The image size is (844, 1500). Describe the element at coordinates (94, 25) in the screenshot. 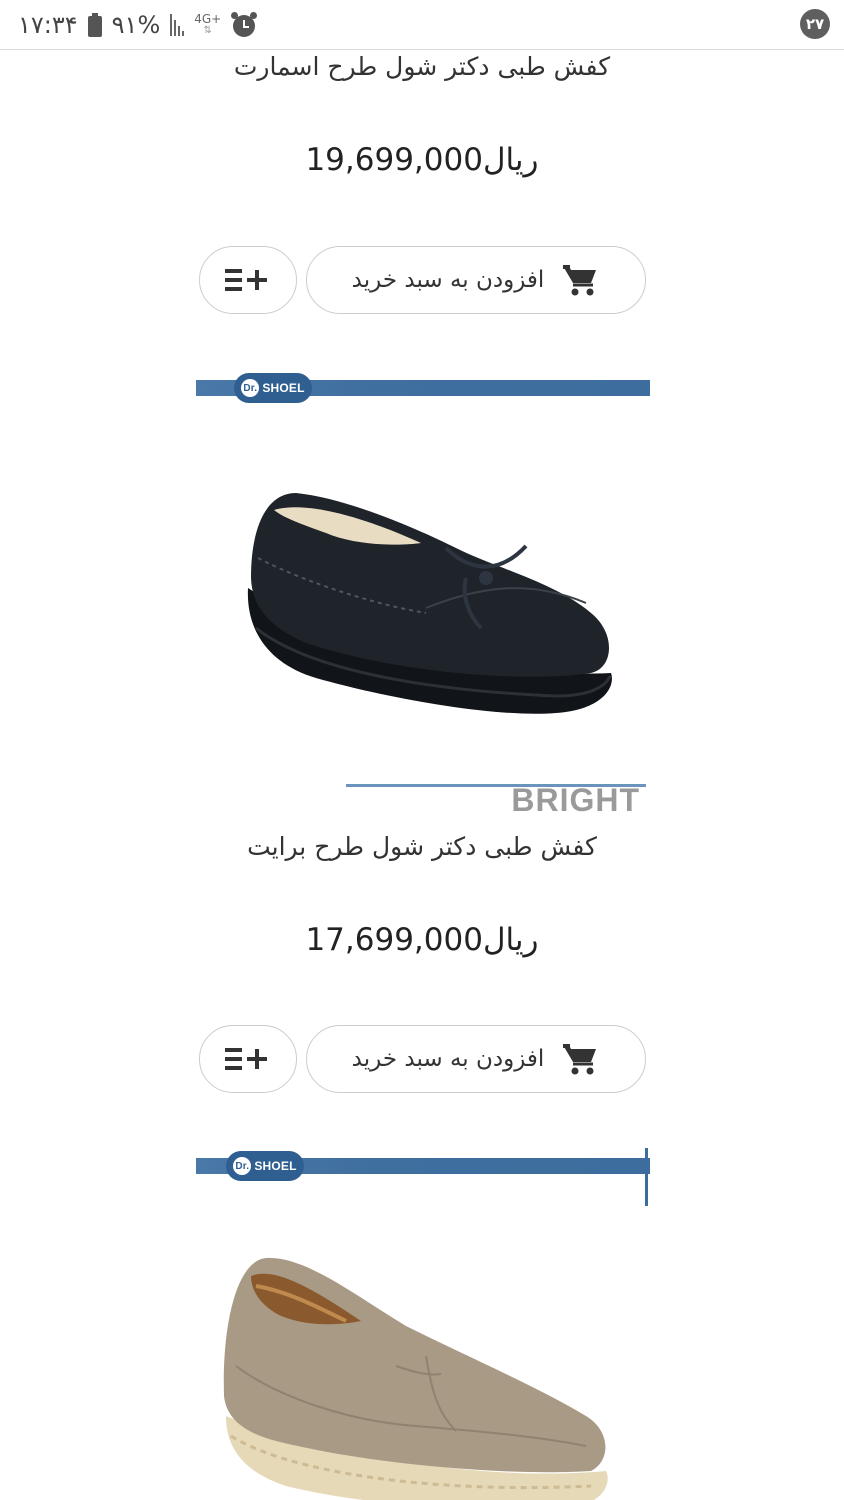

I see `battery-icon` at that location.